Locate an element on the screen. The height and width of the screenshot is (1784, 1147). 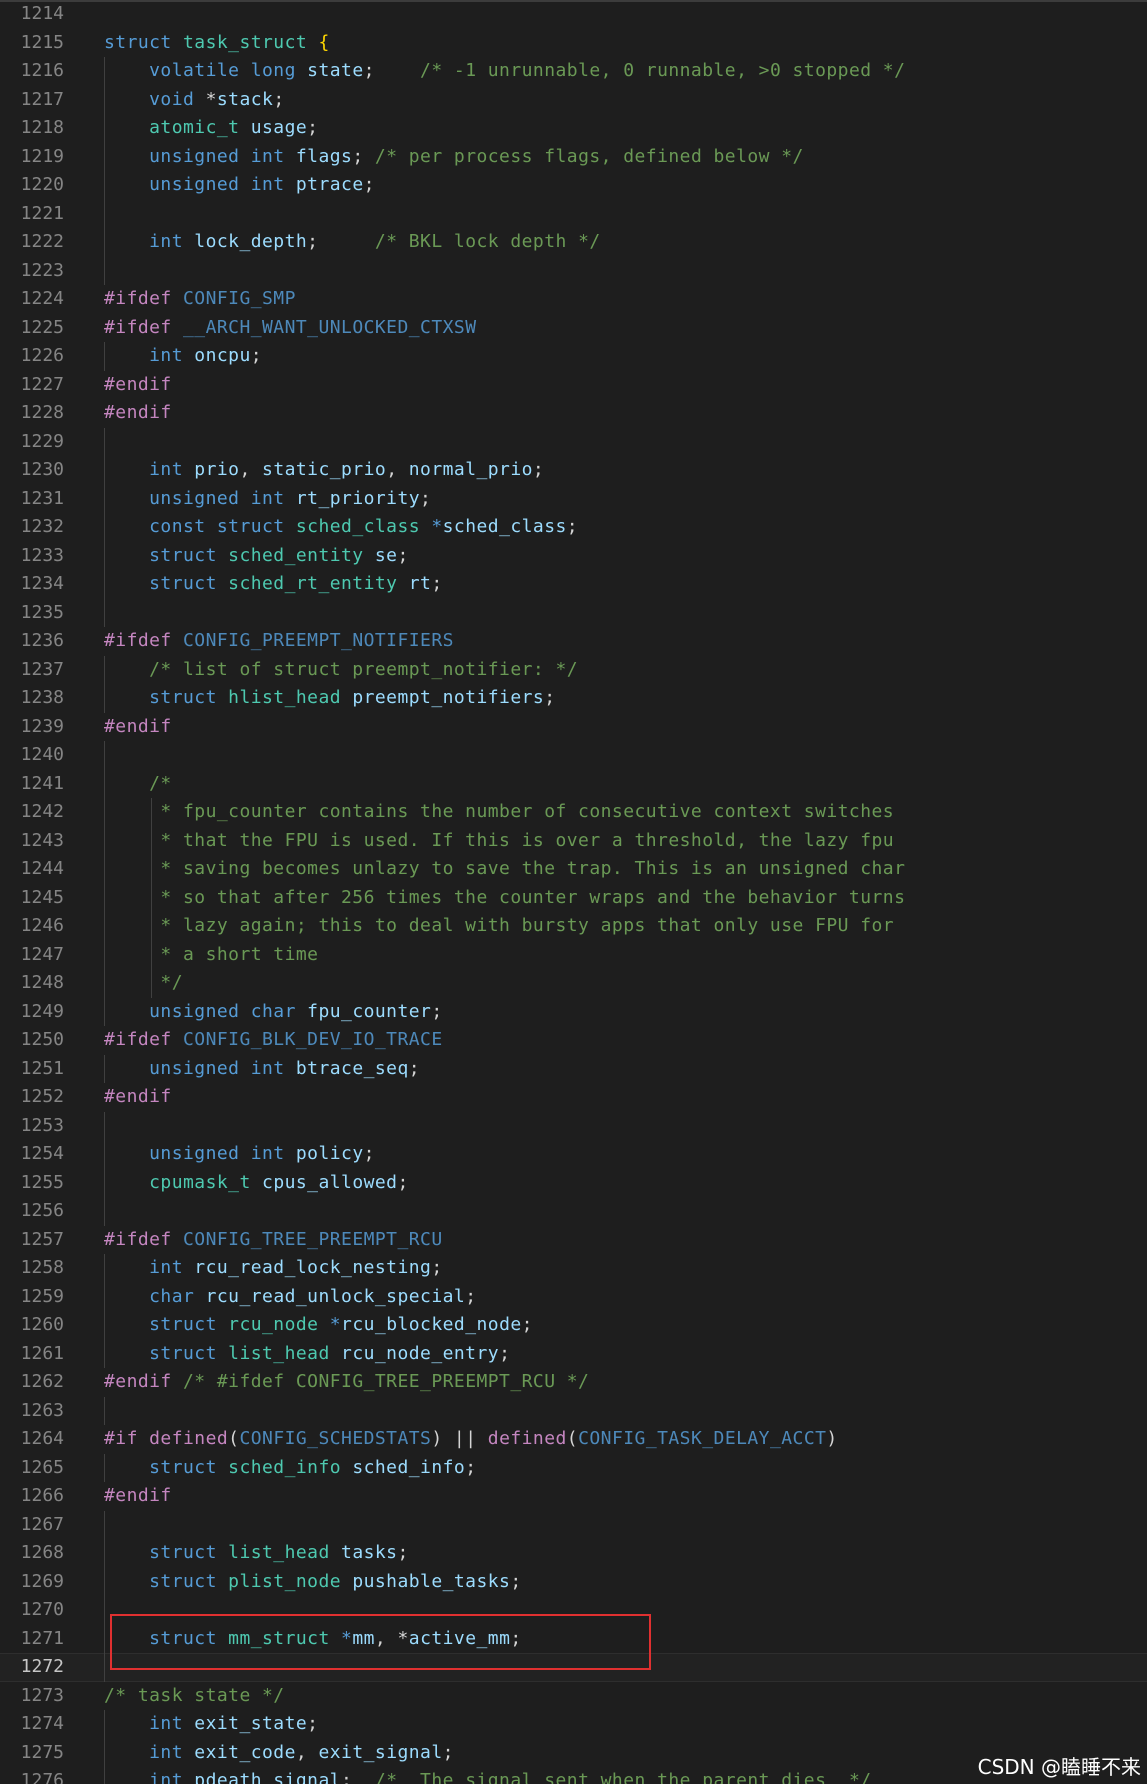
code-line: 1252 #endif is located at coordinates (573, 1097).